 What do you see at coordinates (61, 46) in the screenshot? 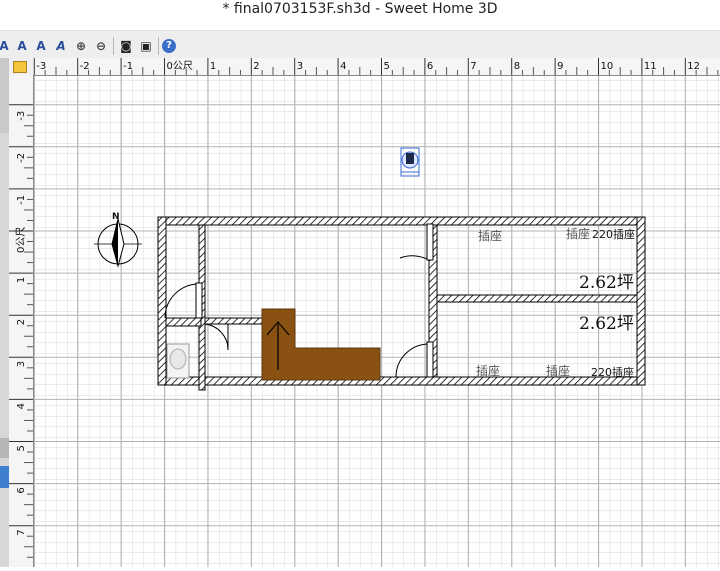
I see `text-style-icon-4: A` at bounding box center [61, 46].